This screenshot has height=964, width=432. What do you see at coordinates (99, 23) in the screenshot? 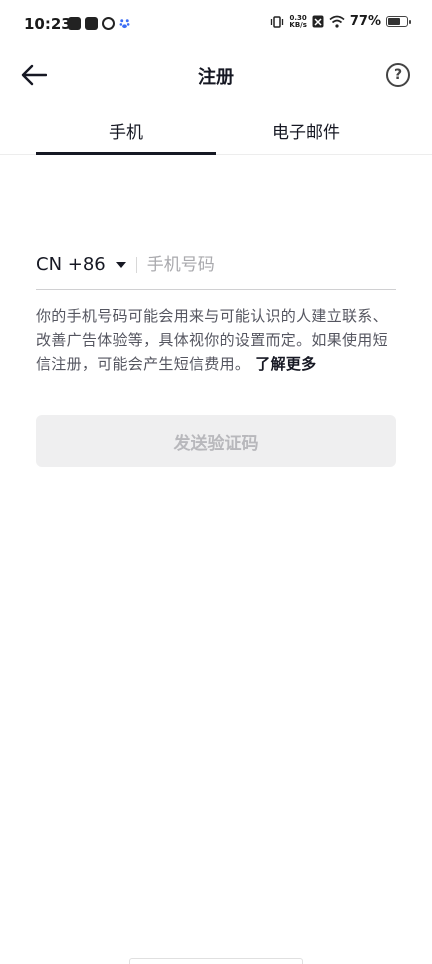
I see `notification-icons` at bounding box center [99, 23].